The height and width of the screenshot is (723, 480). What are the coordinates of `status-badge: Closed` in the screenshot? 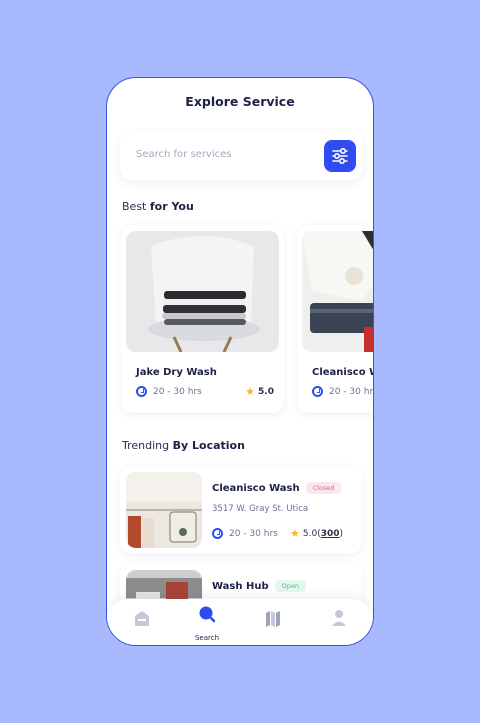 It's located at (323, 488).